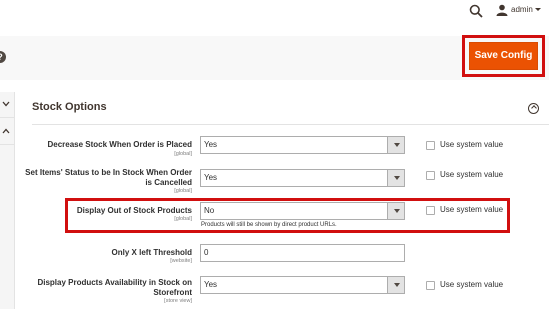 The width and height of the screenshot is (549, 309). I want to click on search-icon, so click(476, 11).